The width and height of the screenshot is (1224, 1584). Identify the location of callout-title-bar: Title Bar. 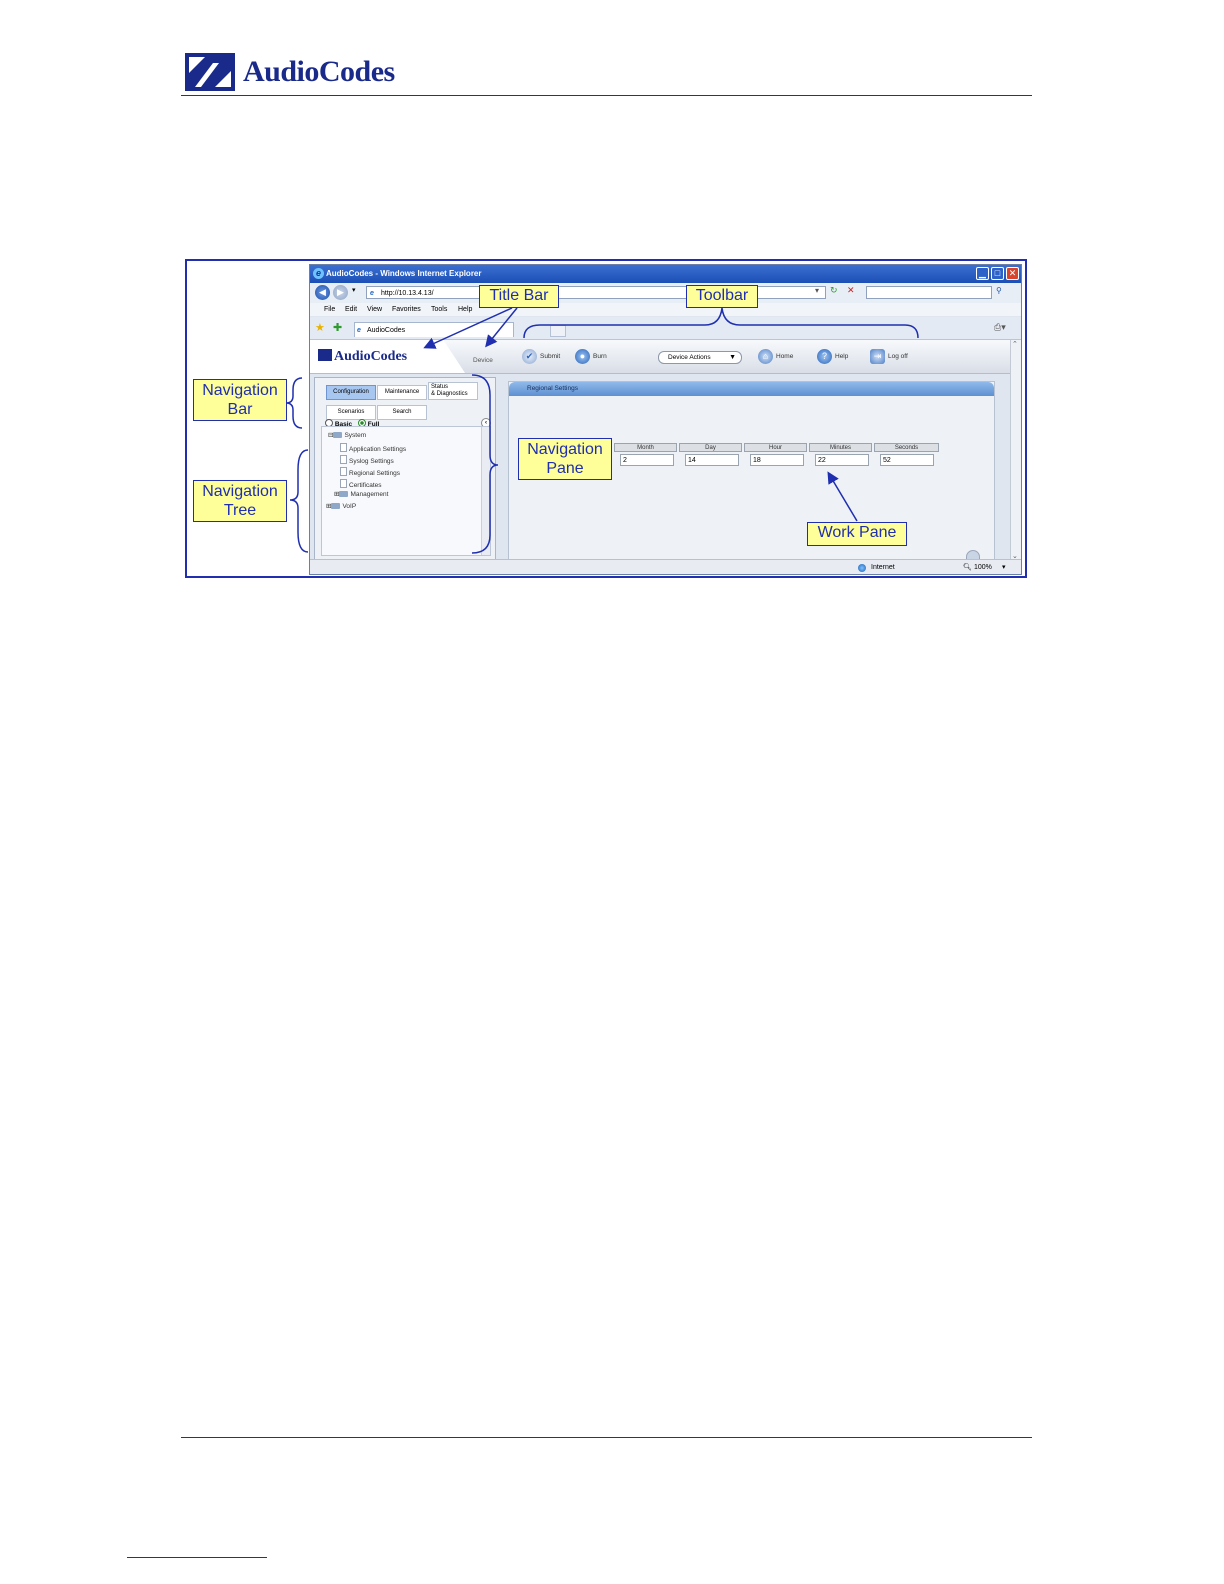
(519, 296).